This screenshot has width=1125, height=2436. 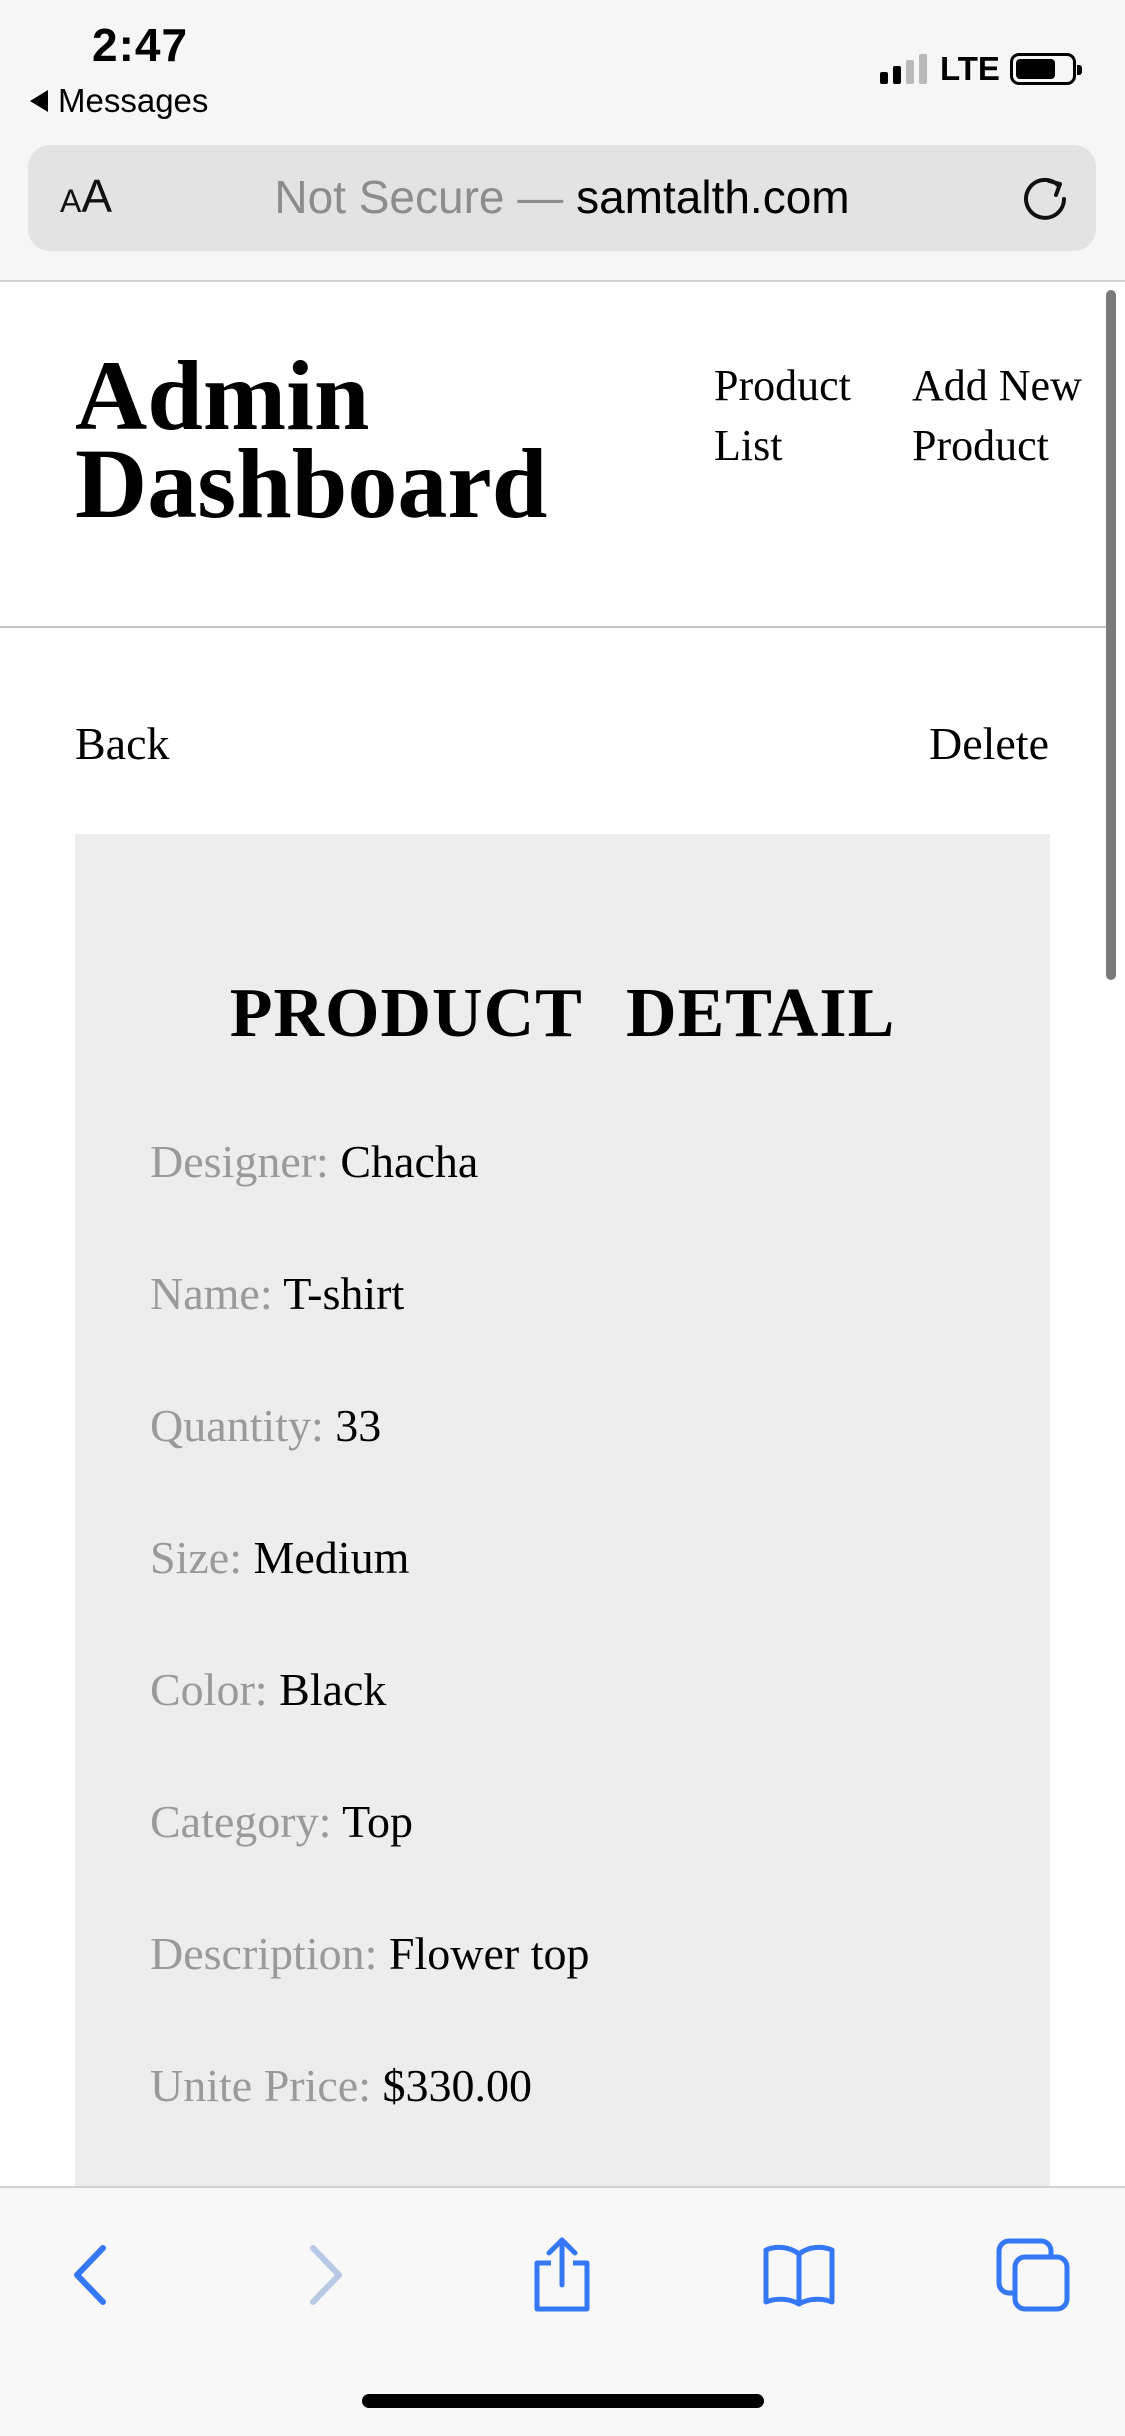 I want to click on site-title: Admin Dashboard, so click(x=311, y=440).